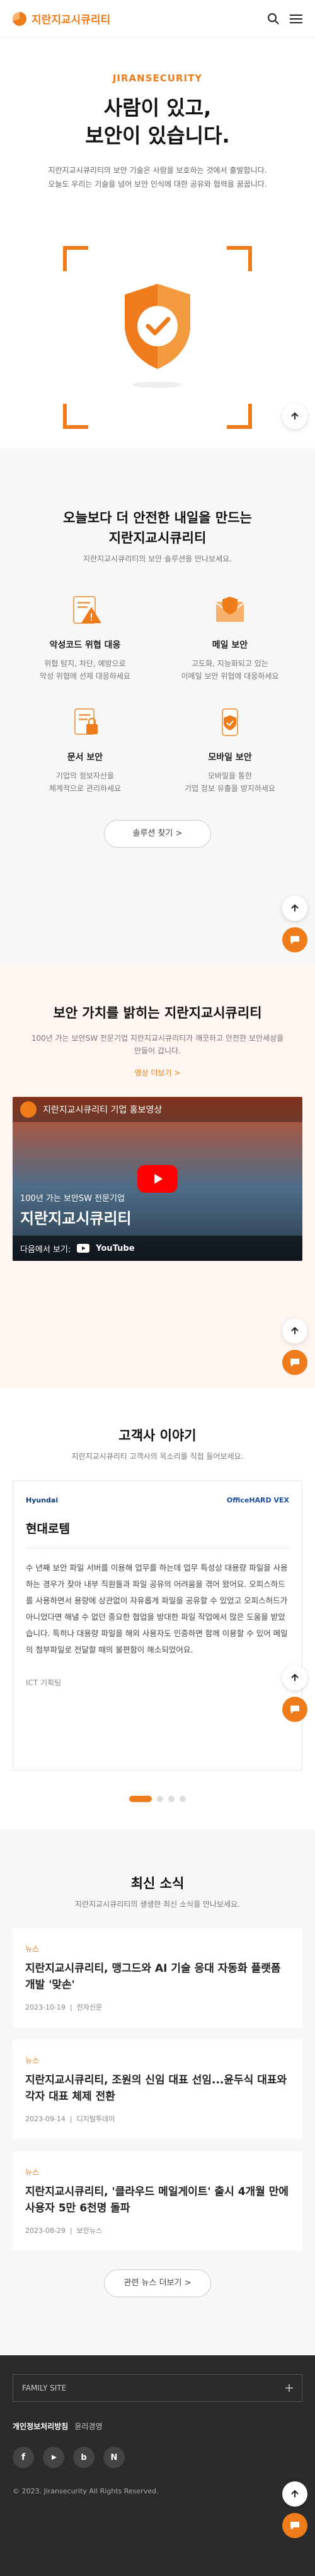  I want to click on mobile-shield-icon, so click(230, 722).